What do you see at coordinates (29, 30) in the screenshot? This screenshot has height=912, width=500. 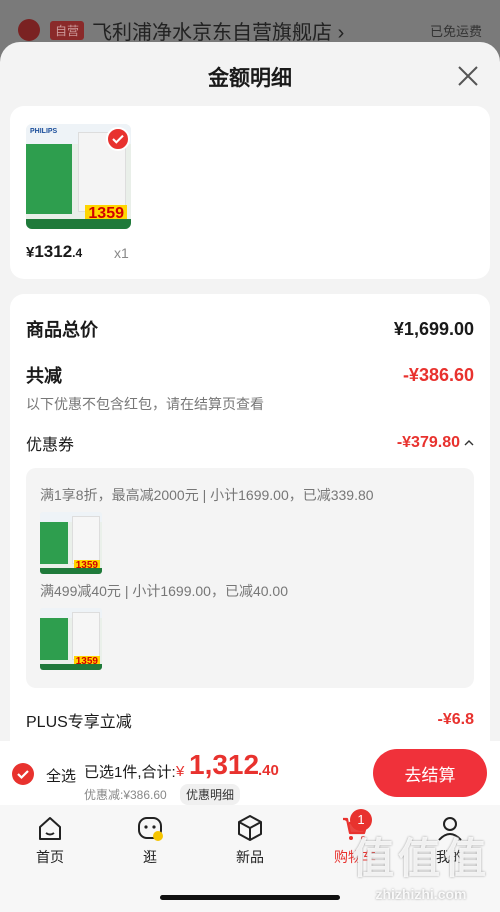 I see `store-logo-icon` at bounding box center [29, 30].